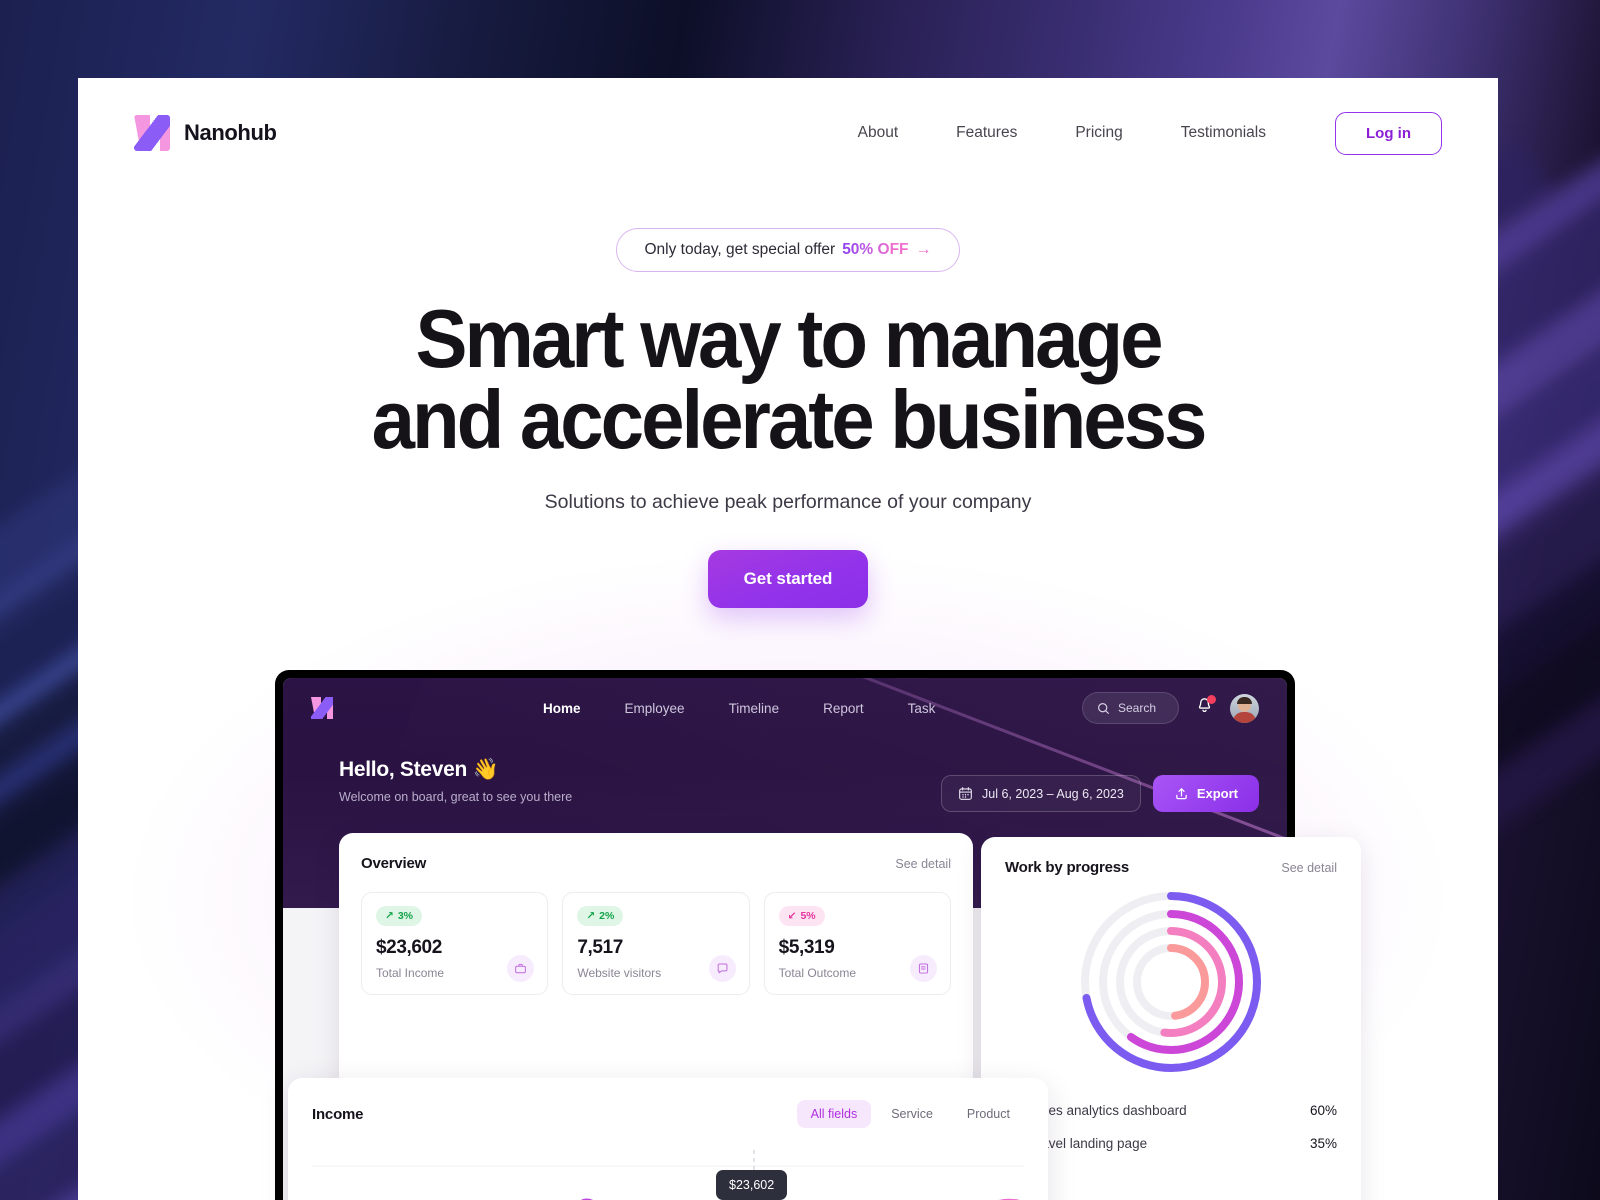 The image size is (1600, 1200). What do you see at coordinates (1136, 708) in the screenshot?
I see `search-placeholder: Search` at bounding box center [1136, 708].